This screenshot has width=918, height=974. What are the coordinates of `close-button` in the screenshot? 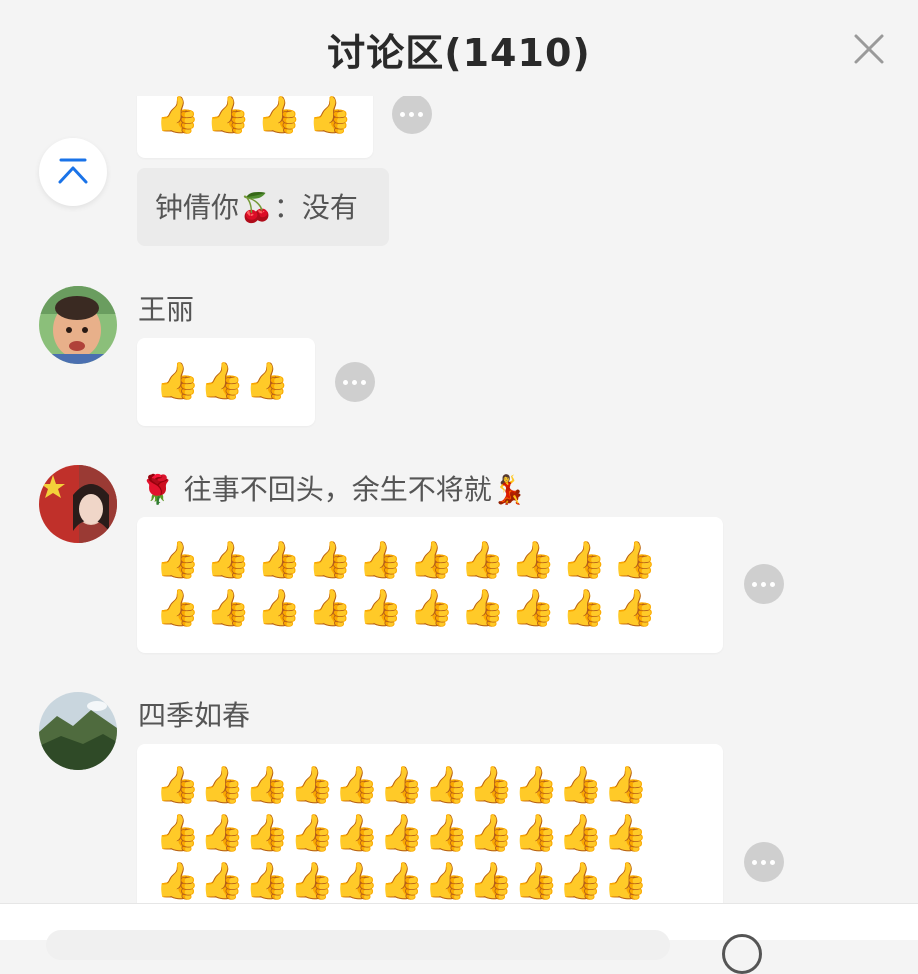 It's located at (869, 49).